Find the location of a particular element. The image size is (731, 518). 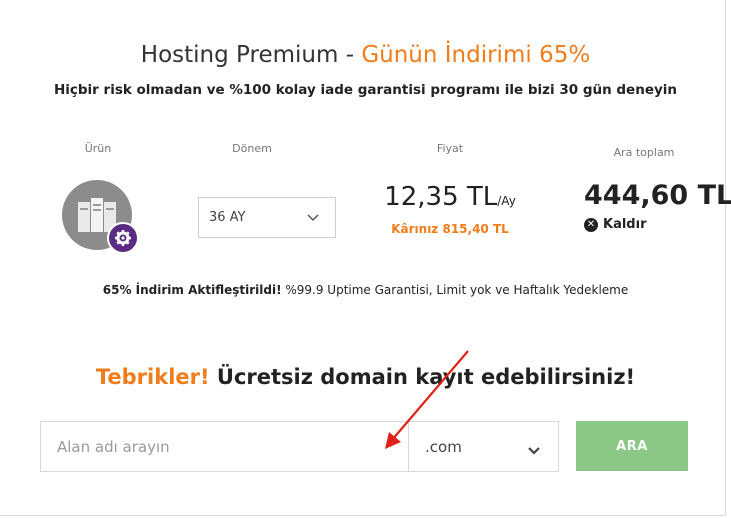

remove-button: ✕ Kaldır is located at coordinates (615, 224).